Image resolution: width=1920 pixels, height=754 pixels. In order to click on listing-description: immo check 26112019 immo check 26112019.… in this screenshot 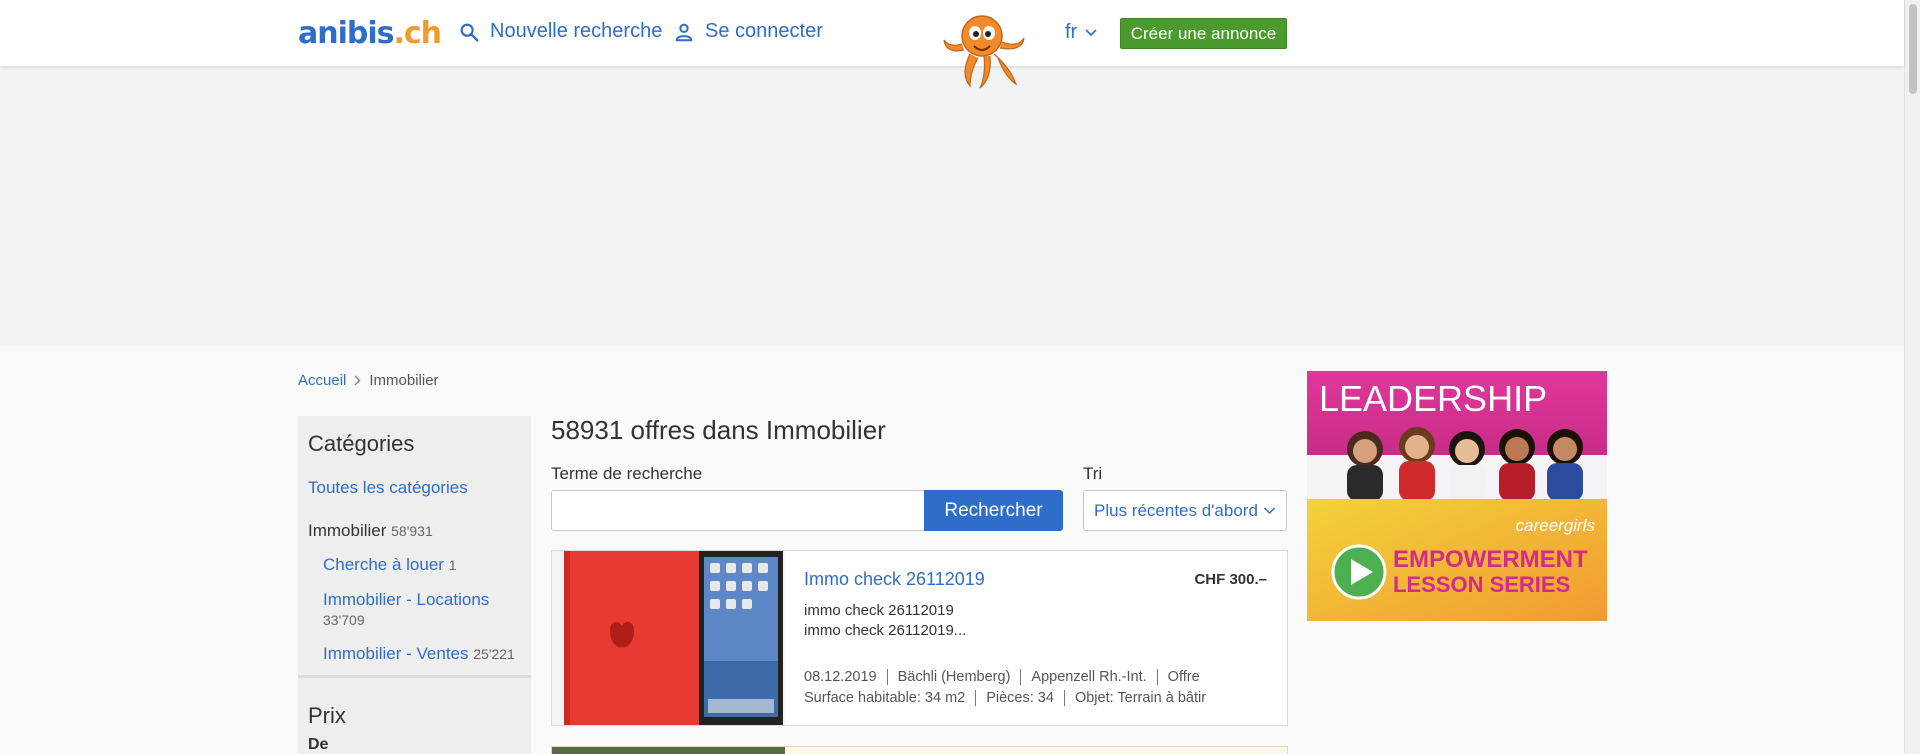, I will do `click(885, 621)`.